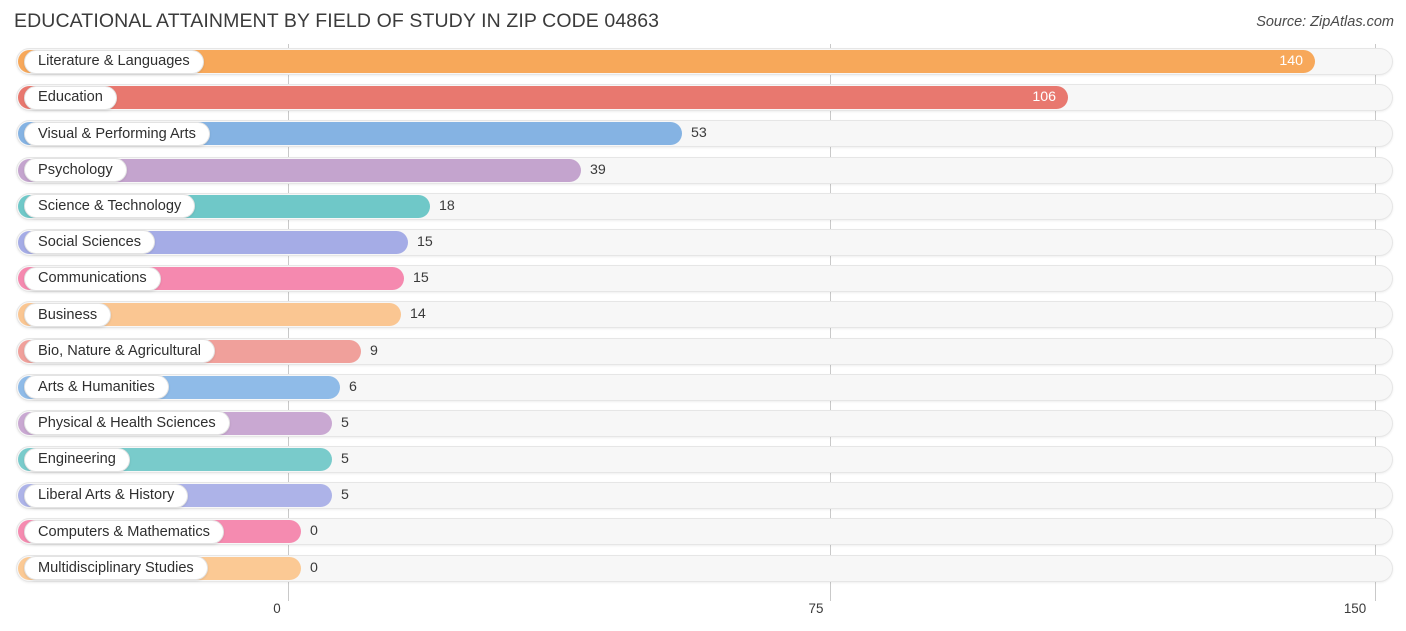  What do you see at coordinates (703, 352) in the screenshot?
I see `bar-row: Bio, Nature & Agricultural 9` at bounding box center [703, 352].